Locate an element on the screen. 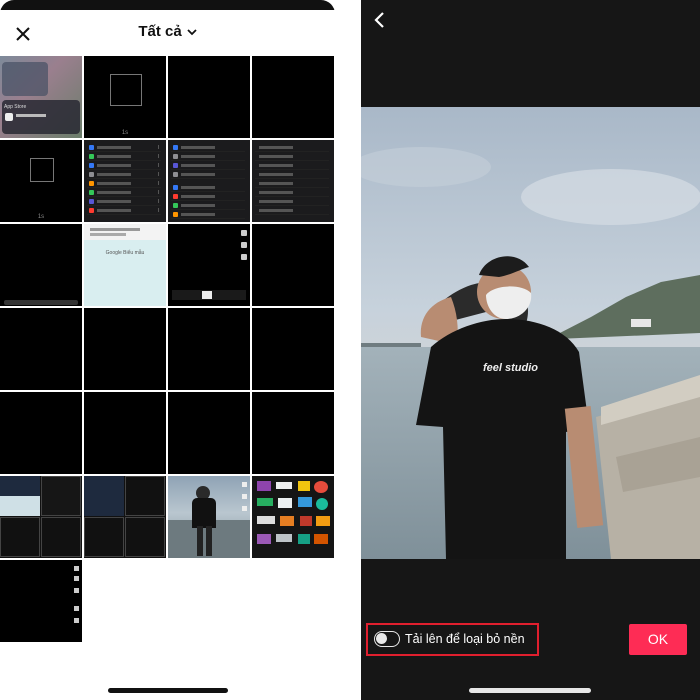  thumbnail-caption: Google Biểu mẫu is located at coordinates (125, 253).